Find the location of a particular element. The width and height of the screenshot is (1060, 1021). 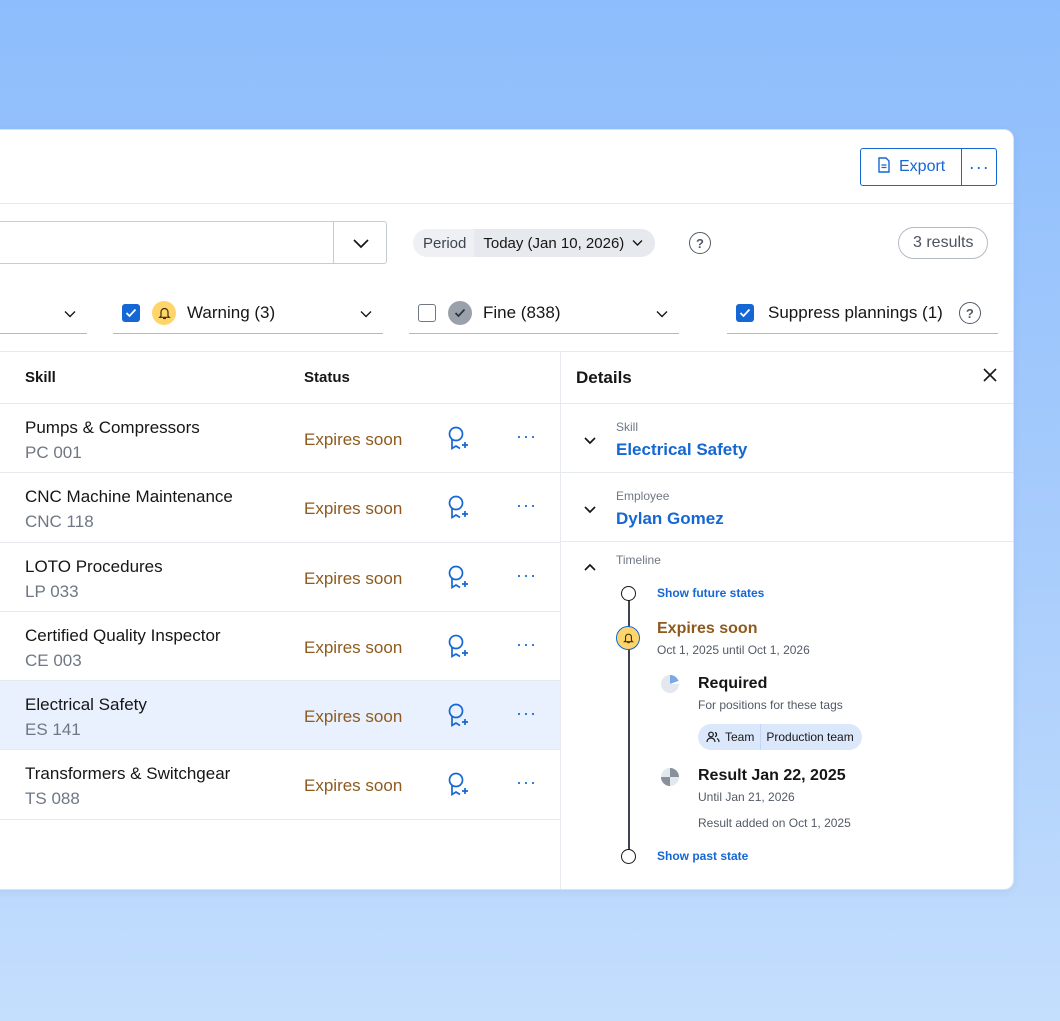

employee-label: Employee is located at coordinates (643, 496).